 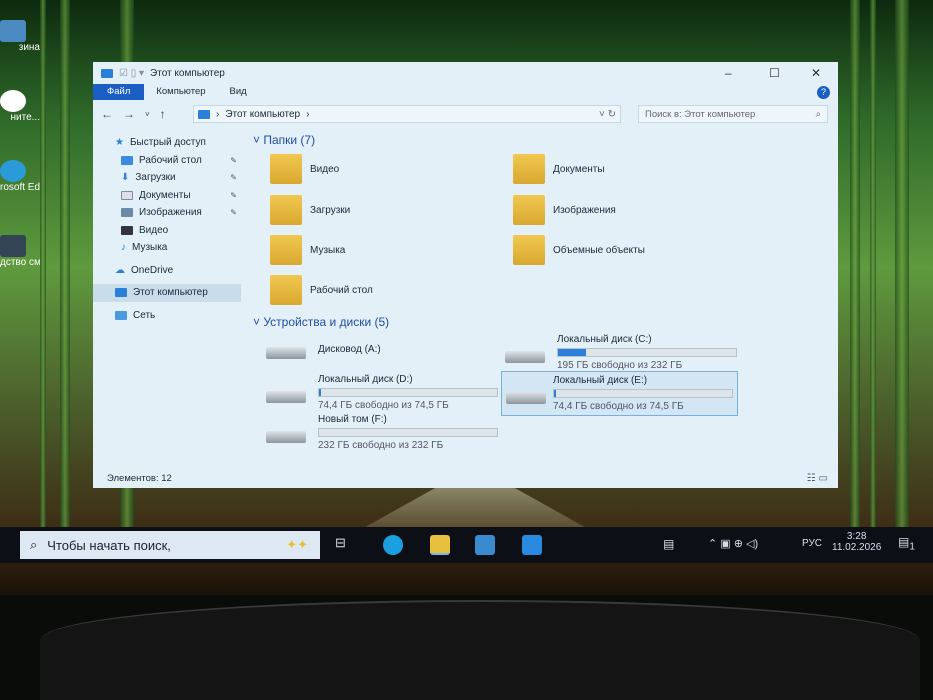 I want to click on nav-pictures: Изображения ✎, so click(x=168, y=213).